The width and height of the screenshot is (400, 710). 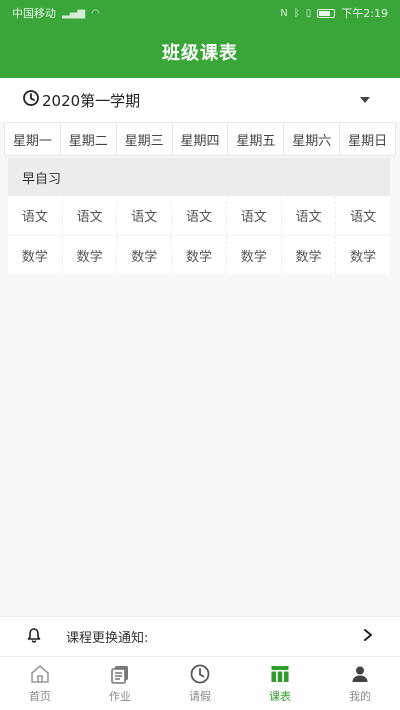 What do you see at coordinates (368, 636) in the screenshot?
I see `chevron-right-icon` at bounding box center [368, 636].